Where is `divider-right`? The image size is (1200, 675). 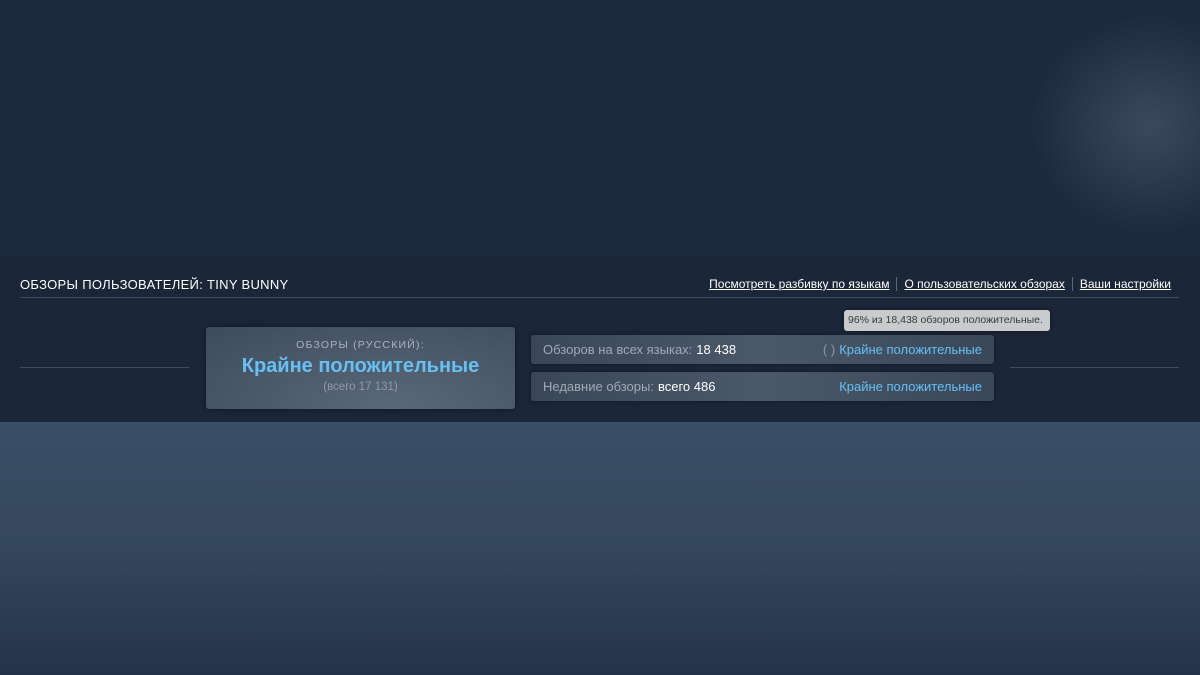
divider-right is located at coordinates (1094, 367).